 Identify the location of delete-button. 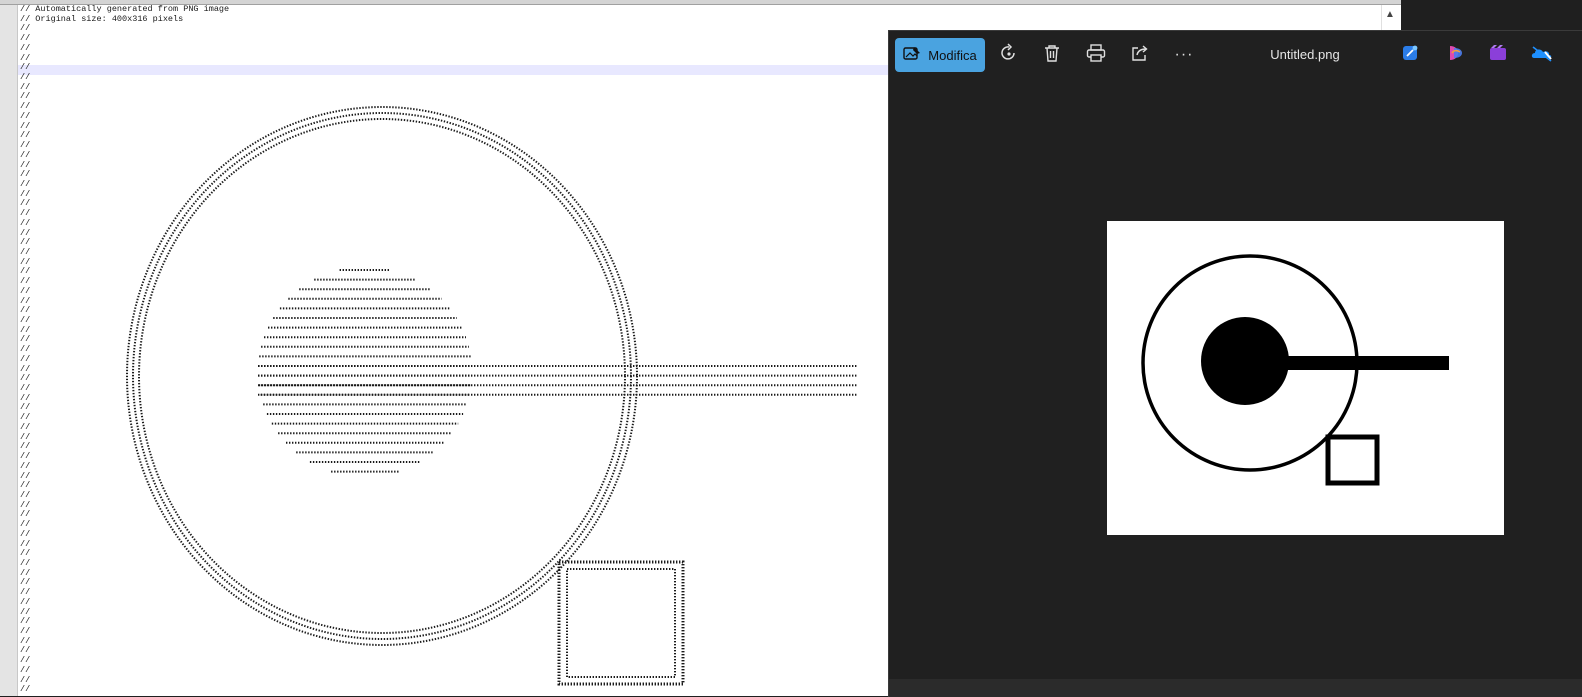
(1052, 55).